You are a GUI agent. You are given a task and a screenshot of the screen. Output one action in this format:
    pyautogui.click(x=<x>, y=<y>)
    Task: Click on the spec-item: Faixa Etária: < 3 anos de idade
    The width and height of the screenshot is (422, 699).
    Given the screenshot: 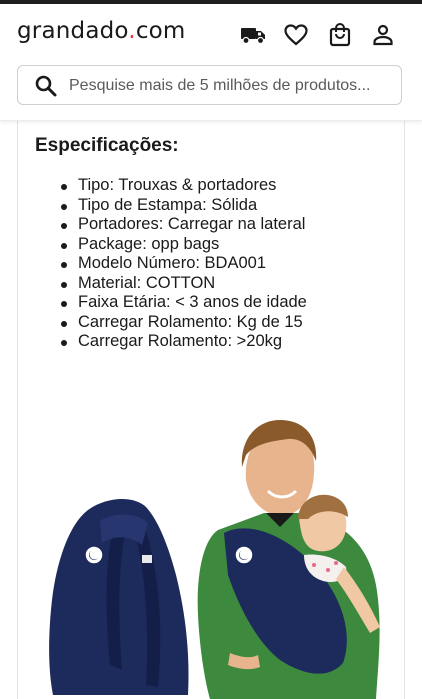 What is the action you would take?
    pyautogui.click(x=182, y=303)
    